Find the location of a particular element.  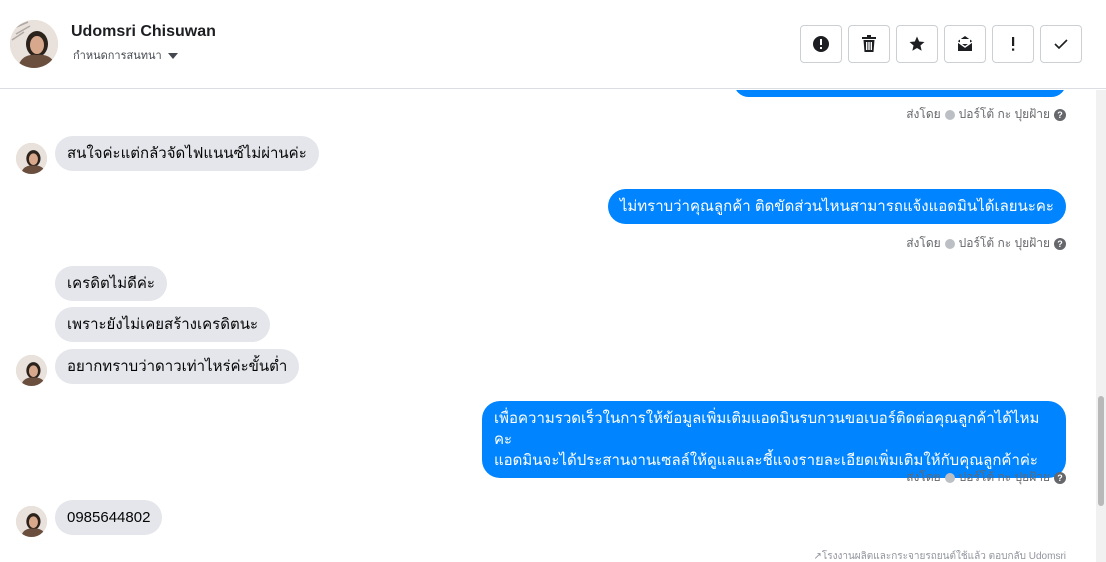

message-outgoing-partial is located at coordinates (900, 93).